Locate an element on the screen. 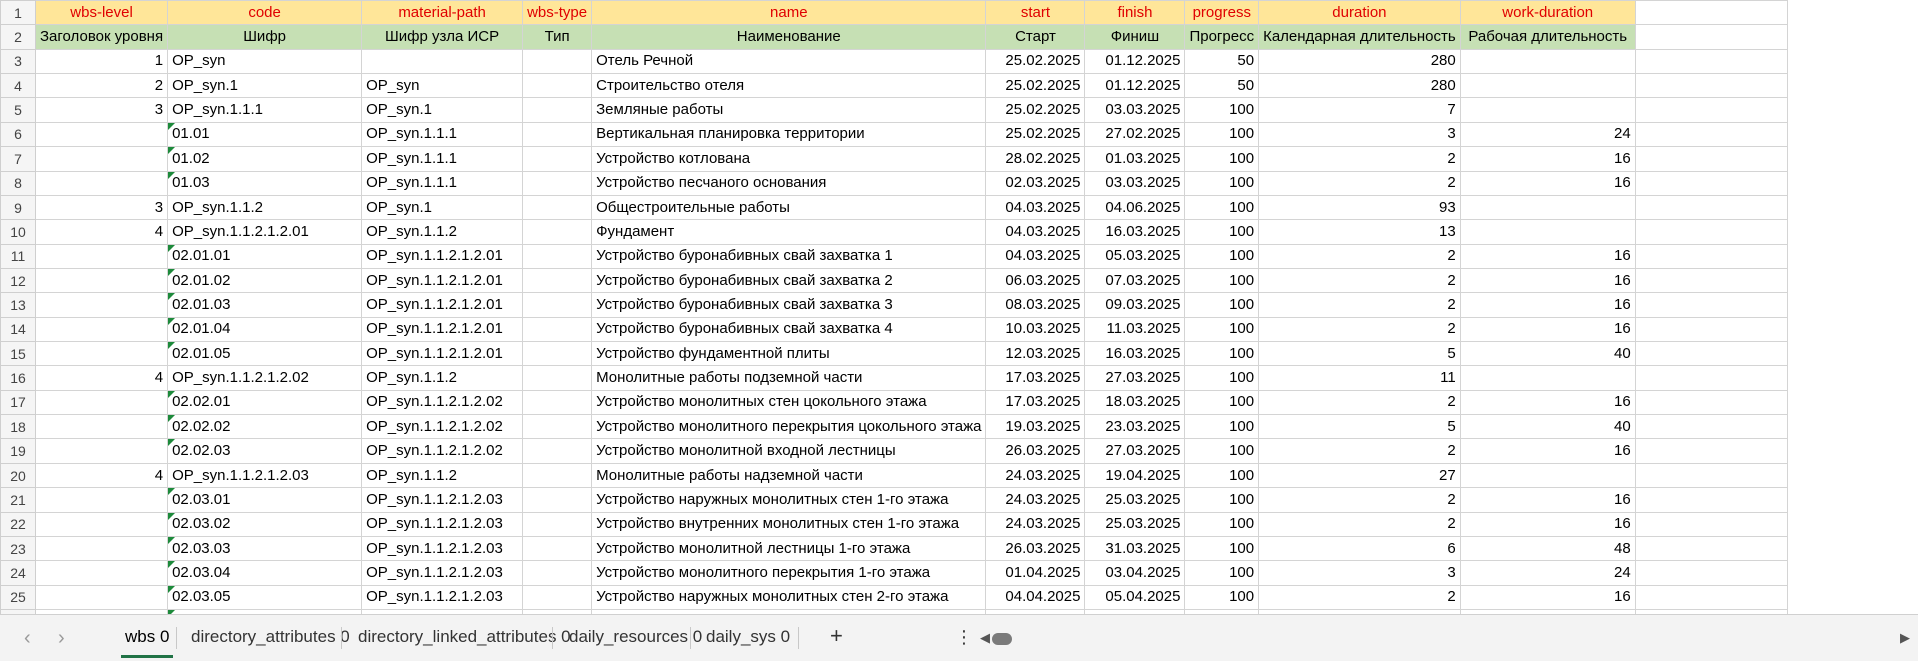 This screenshot has height=661, width=1918. cell-code: OP_syn.1.1.2.1.2.03 is located at coordinates (265, 475).